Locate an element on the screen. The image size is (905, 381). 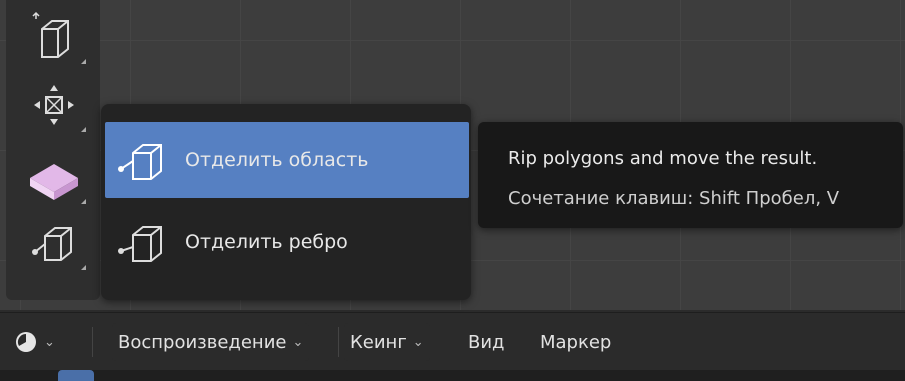
menu-item-rip-region: Отделить область is located at coordinates (287, 160).